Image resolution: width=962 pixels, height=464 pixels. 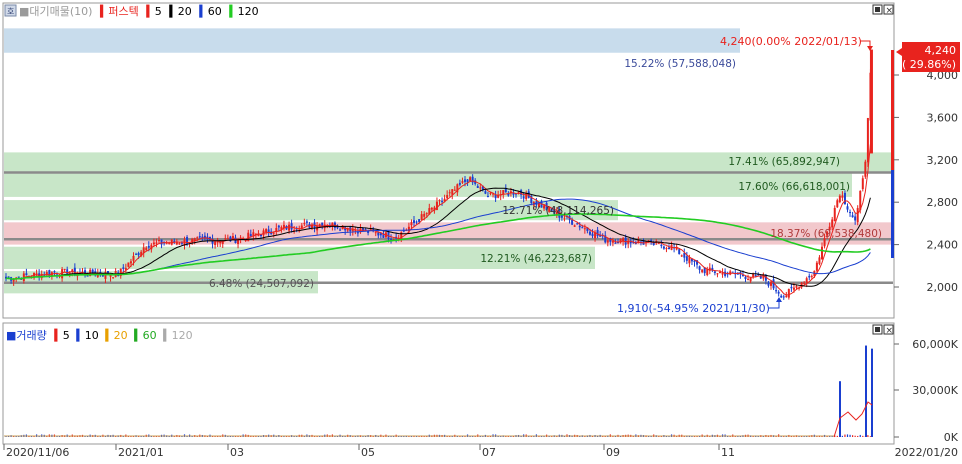 I want to click on band-label-1: 15.22% (57,588,048), so click(x=680, y=64).